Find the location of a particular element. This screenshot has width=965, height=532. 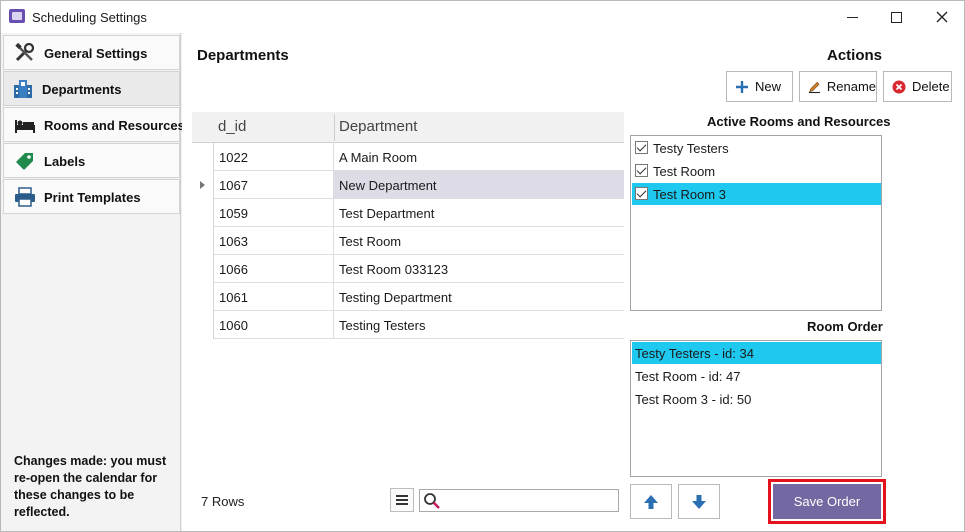

minimize-icon is located at coordinates (852, 17).